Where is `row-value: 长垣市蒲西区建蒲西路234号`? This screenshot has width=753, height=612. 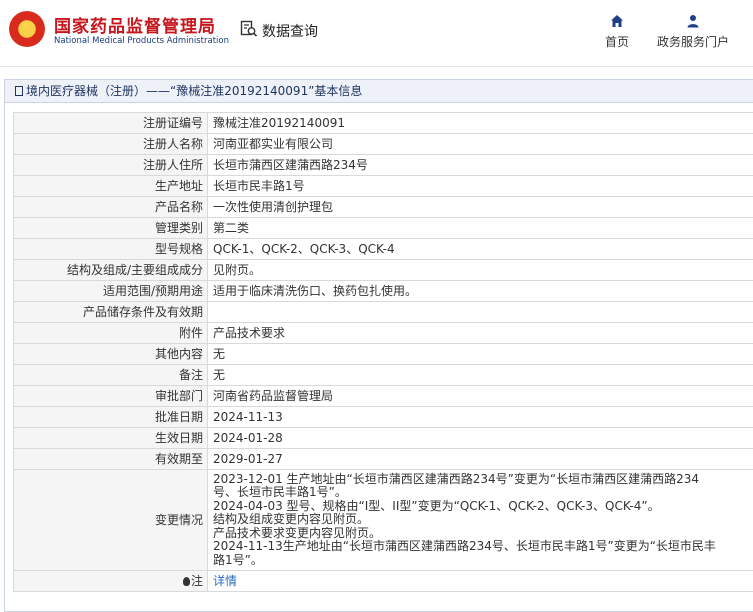 row-value: 长垣市蒲西区建蒲西路234号 is located at coordinates (480, 165).